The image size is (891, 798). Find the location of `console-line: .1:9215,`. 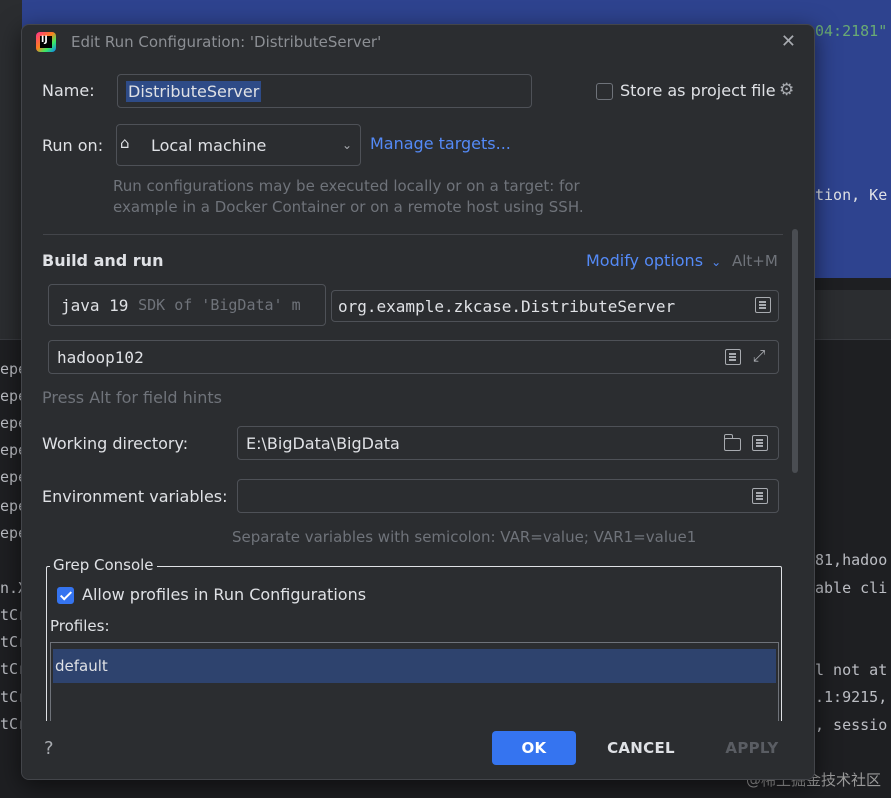

console-line: .1:9215, is located at coordinates (851, 697).